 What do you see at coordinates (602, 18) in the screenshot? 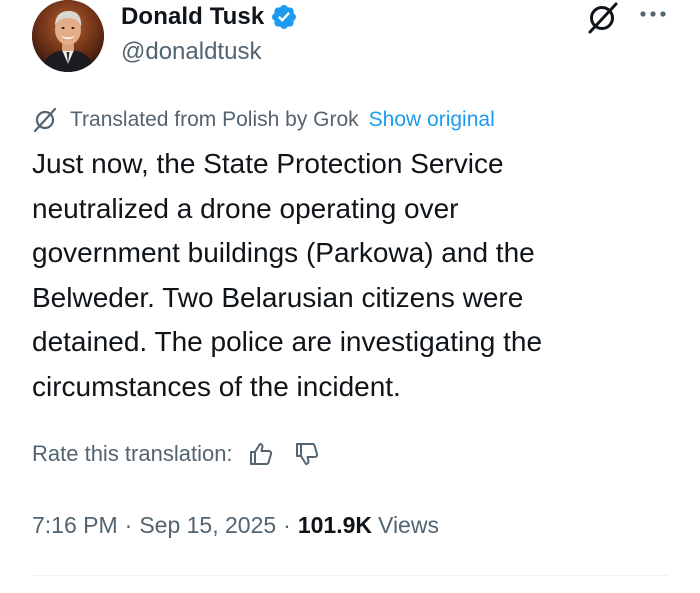
I see `grok-icon` at bounding box center [602, 18].